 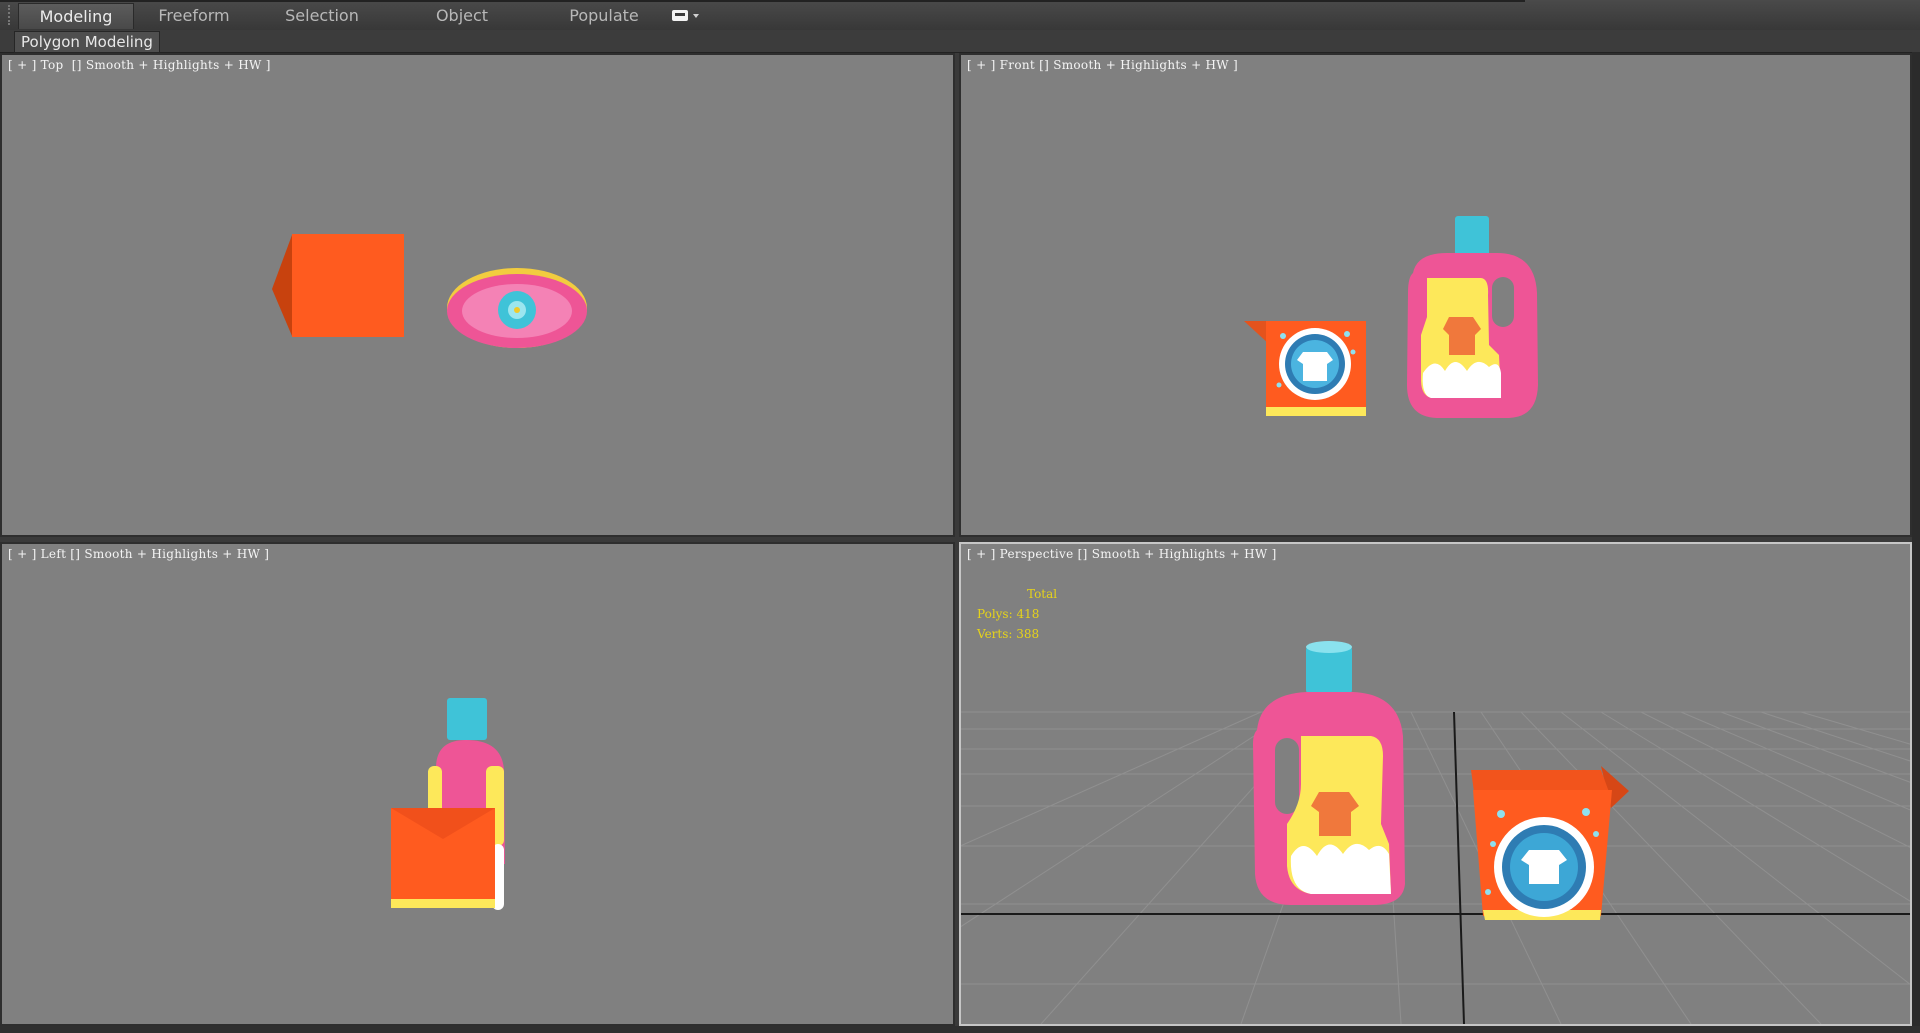 What do you see at coordinates (1916, 542) in the screenshot?
I see `right-panel-scrollbar` at bounding box center [1916, 542].